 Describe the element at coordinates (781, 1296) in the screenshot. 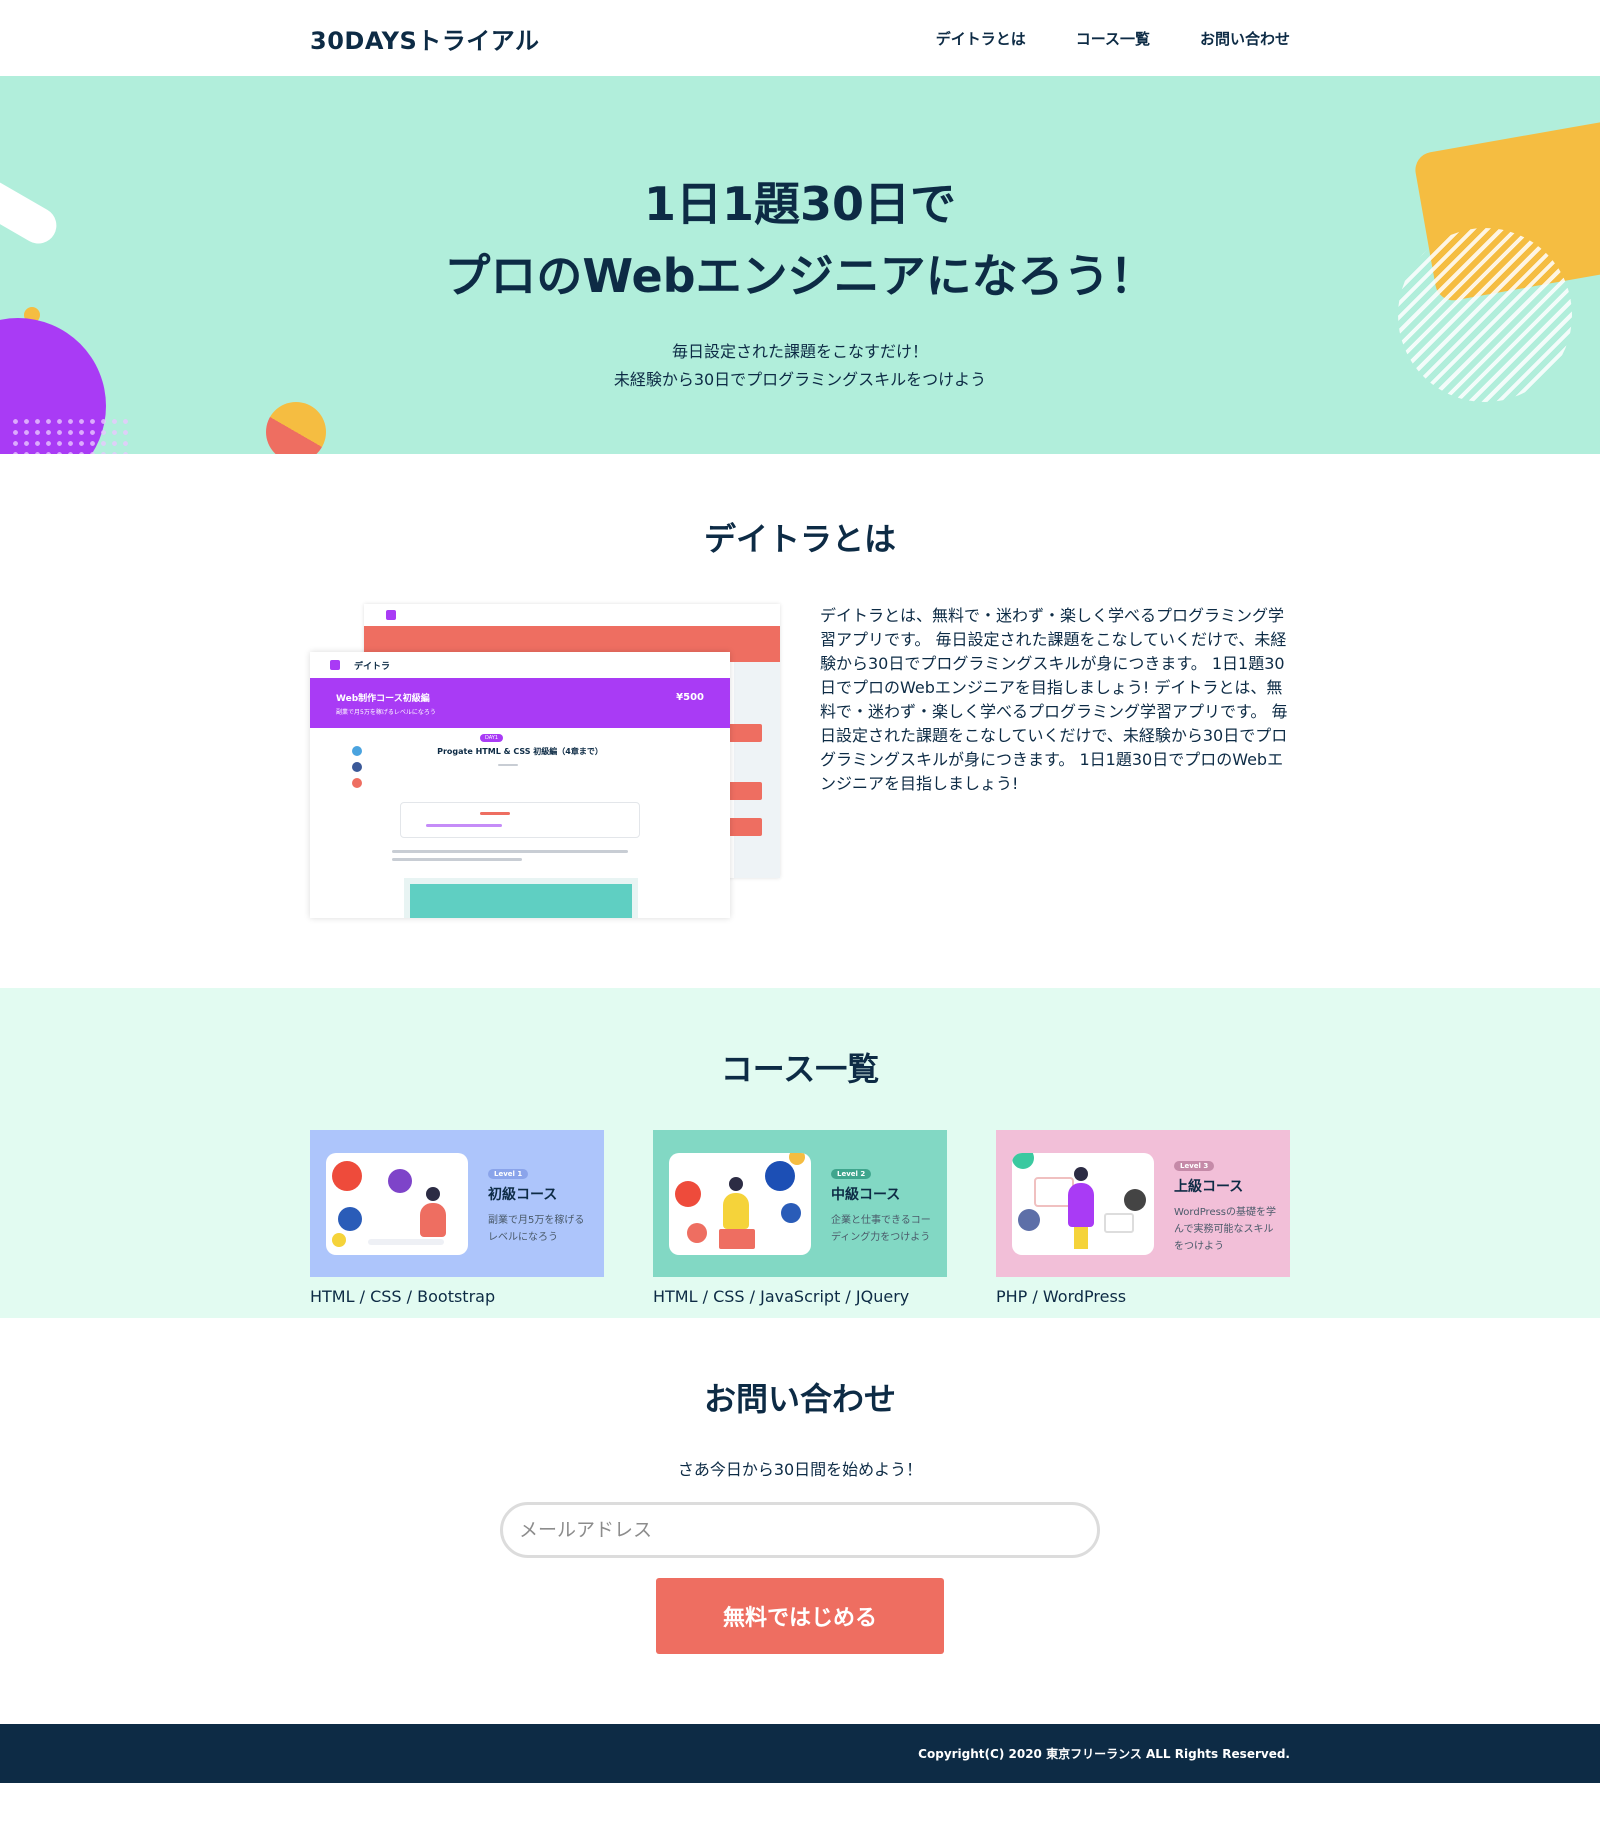

I see `course-tags: HTML / CSS / JavaScript / JQuery` at that location.